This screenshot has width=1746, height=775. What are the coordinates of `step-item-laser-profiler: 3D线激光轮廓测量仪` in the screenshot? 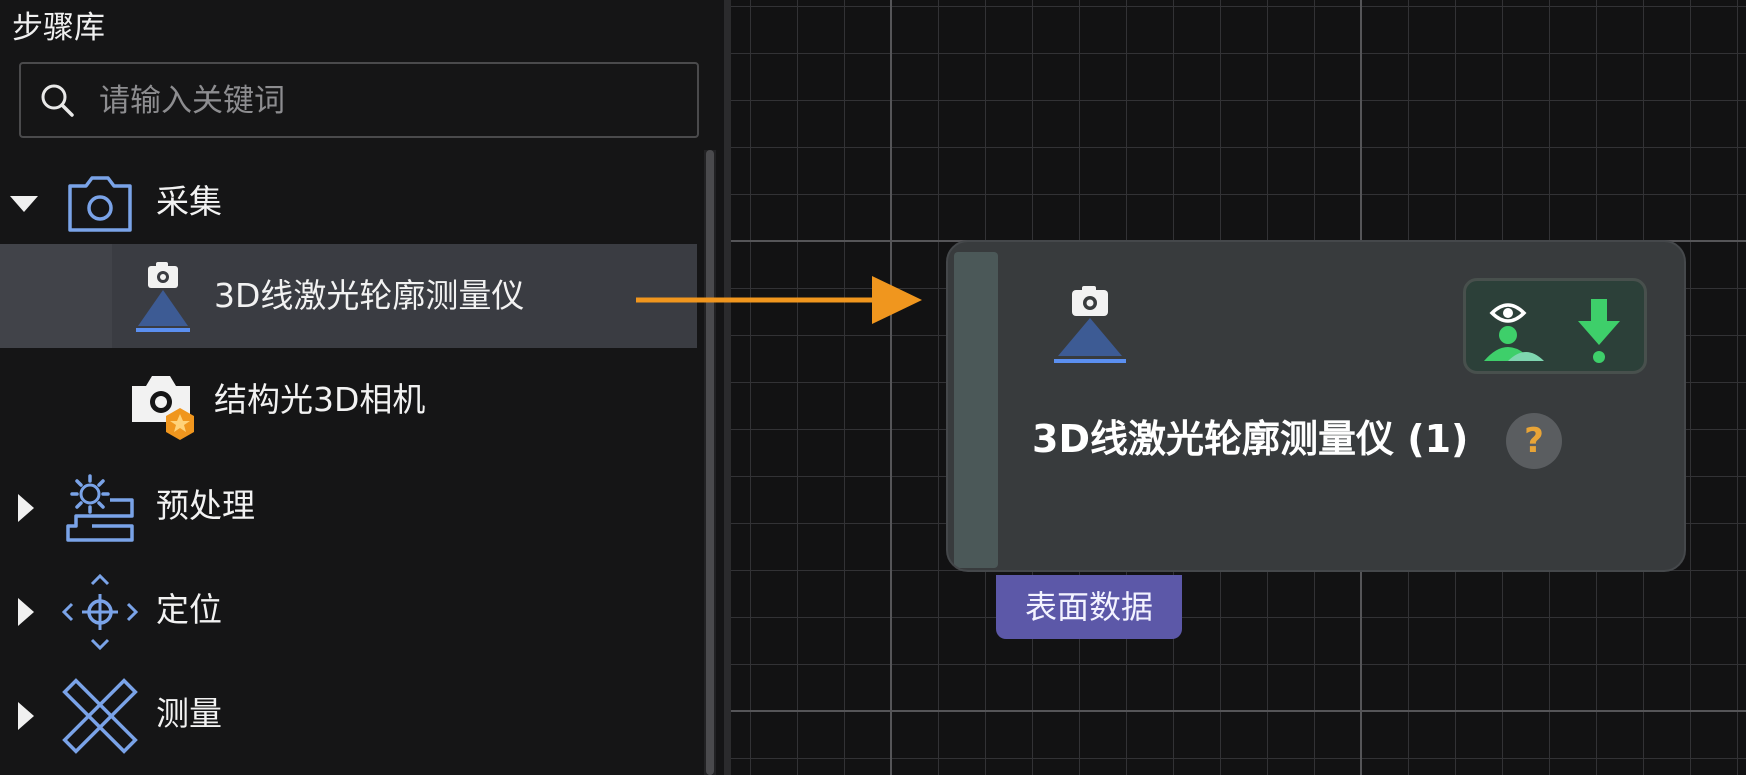 It's located at (348, 296).